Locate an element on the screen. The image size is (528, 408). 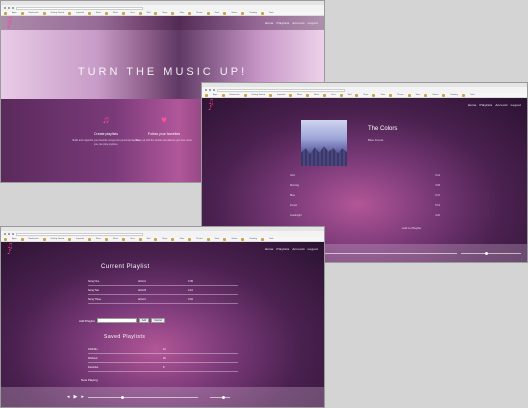
track-name: Intro is located at coordinates (293, 175).